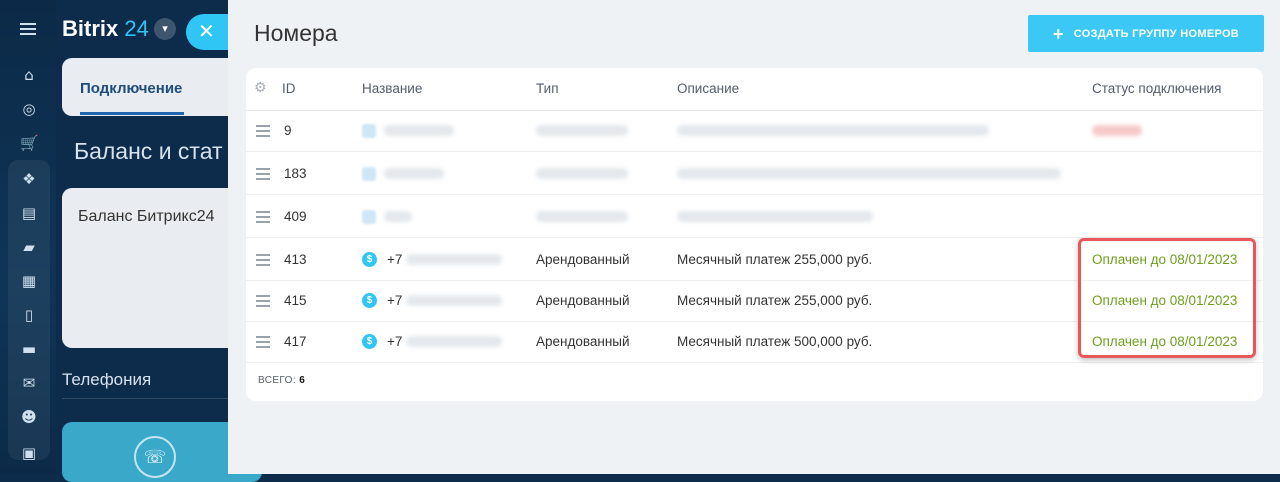 The image size is (1280, 482). I want to click on total-value: 6, so click(302, 380).